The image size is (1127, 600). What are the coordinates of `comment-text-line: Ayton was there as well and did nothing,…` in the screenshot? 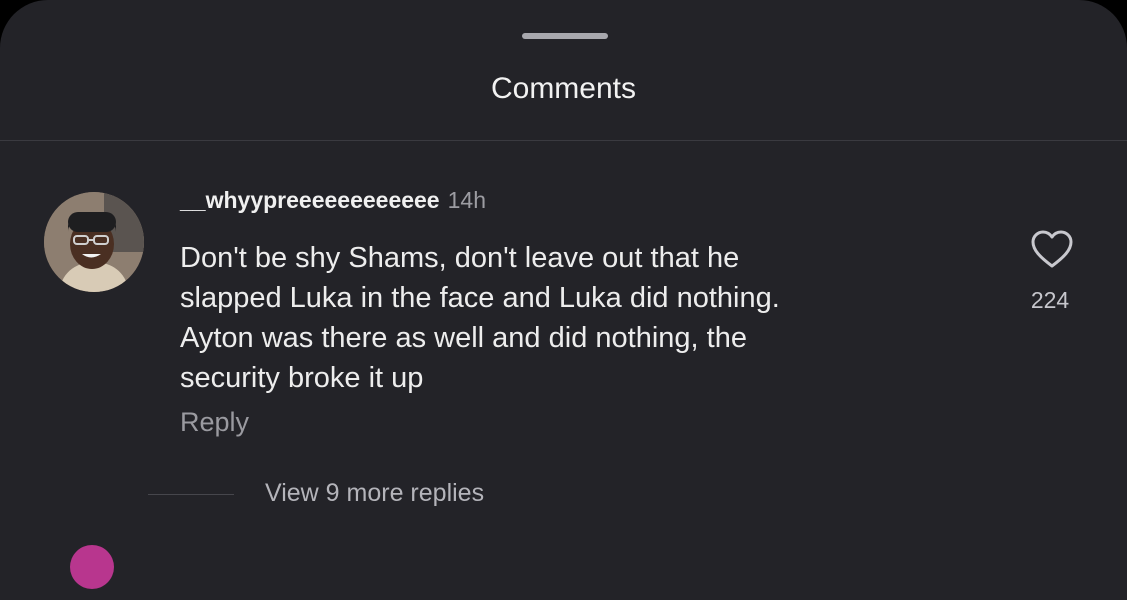 It's located at (463, 338).